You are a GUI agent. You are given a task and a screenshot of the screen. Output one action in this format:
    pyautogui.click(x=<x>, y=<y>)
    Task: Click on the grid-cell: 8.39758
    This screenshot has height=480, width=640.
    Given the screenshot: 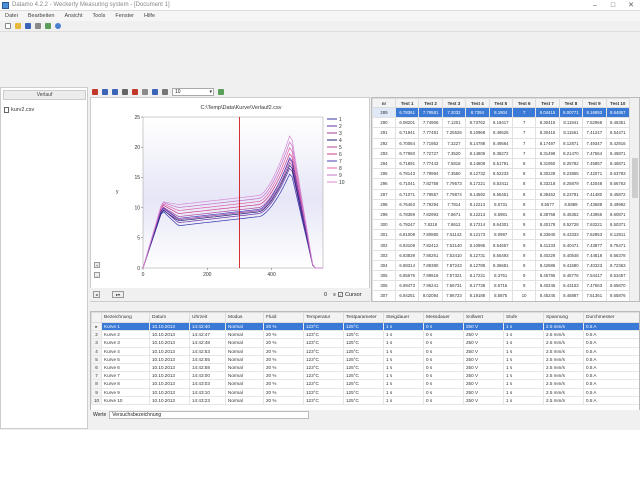 What is the action you would take?
    pyautogui.click(x=547, y=214)
    